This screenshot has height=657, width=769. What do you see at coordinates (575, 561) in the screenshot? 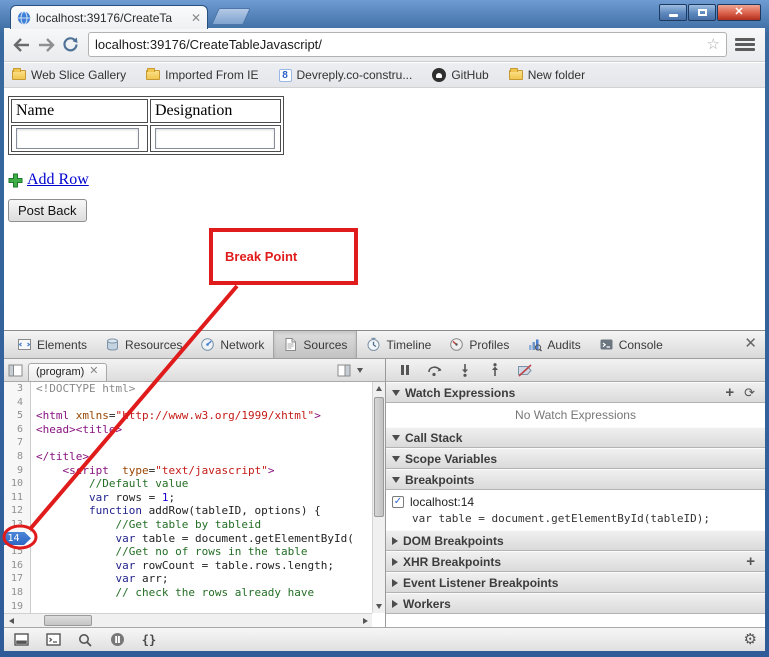
I see `section-xhr-breakpoints: XHR Breakpoints +` at bounding box center [575, 561].